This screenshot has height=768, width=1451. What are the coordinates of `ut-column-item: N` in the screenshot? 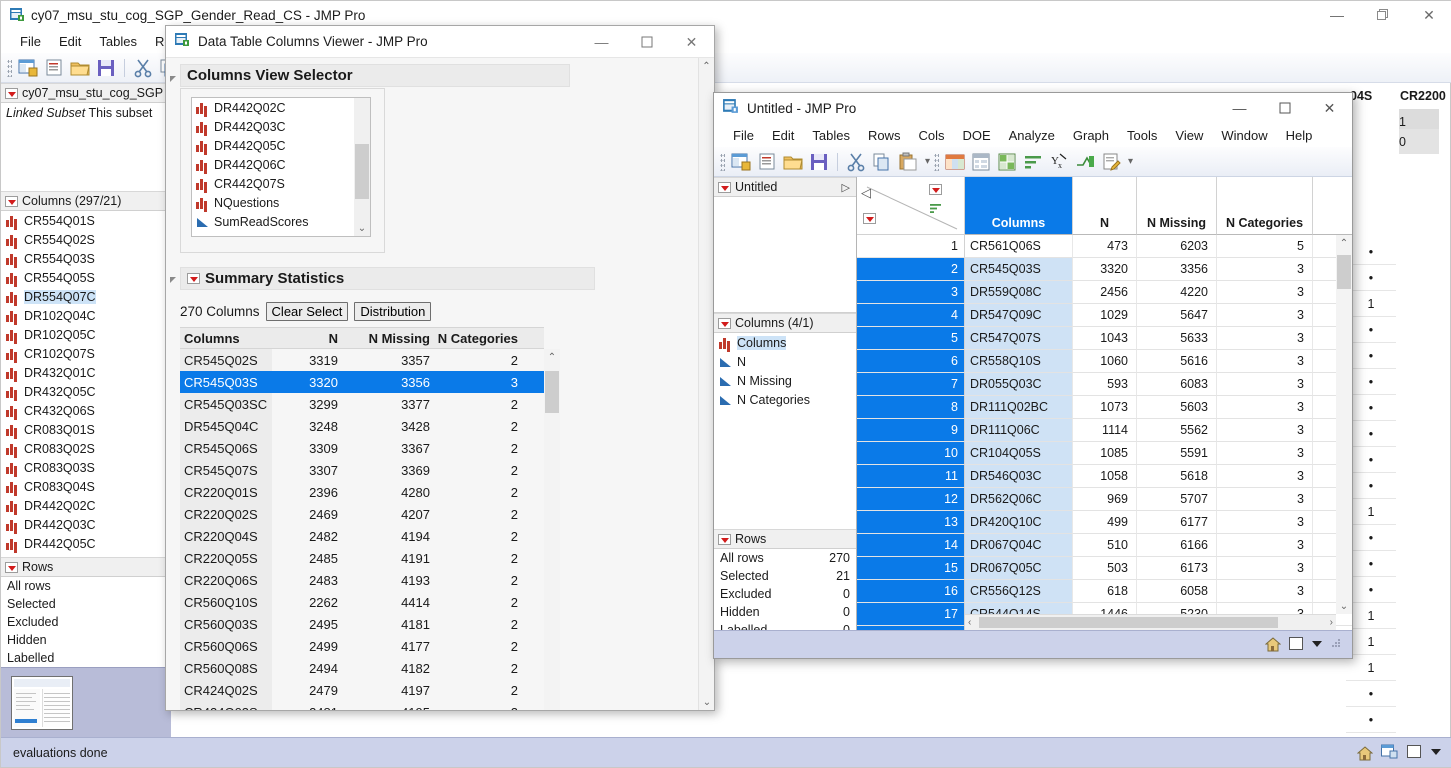 It's located at (785, 361).